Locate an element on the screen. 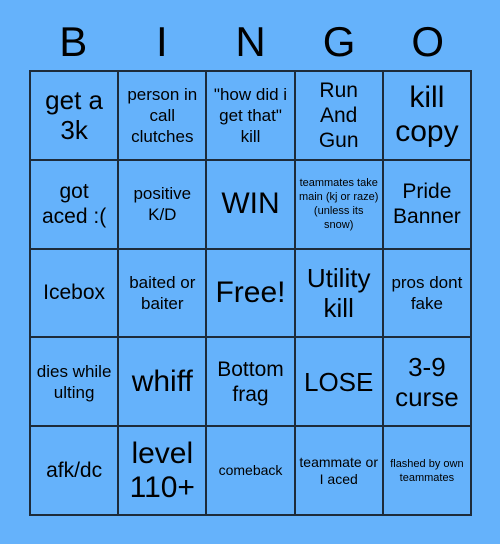 Image resolution: width=500 pixels, height=544 pixels. bingo-cell-label: pros dont fake is located at coordinates (427, 292).